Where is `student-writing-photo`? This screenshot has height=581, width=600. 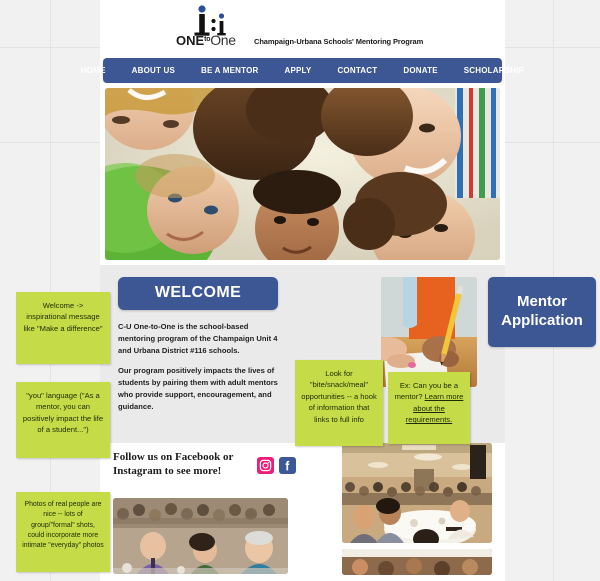
student-writing-photo is located at coordinates (429, 332).